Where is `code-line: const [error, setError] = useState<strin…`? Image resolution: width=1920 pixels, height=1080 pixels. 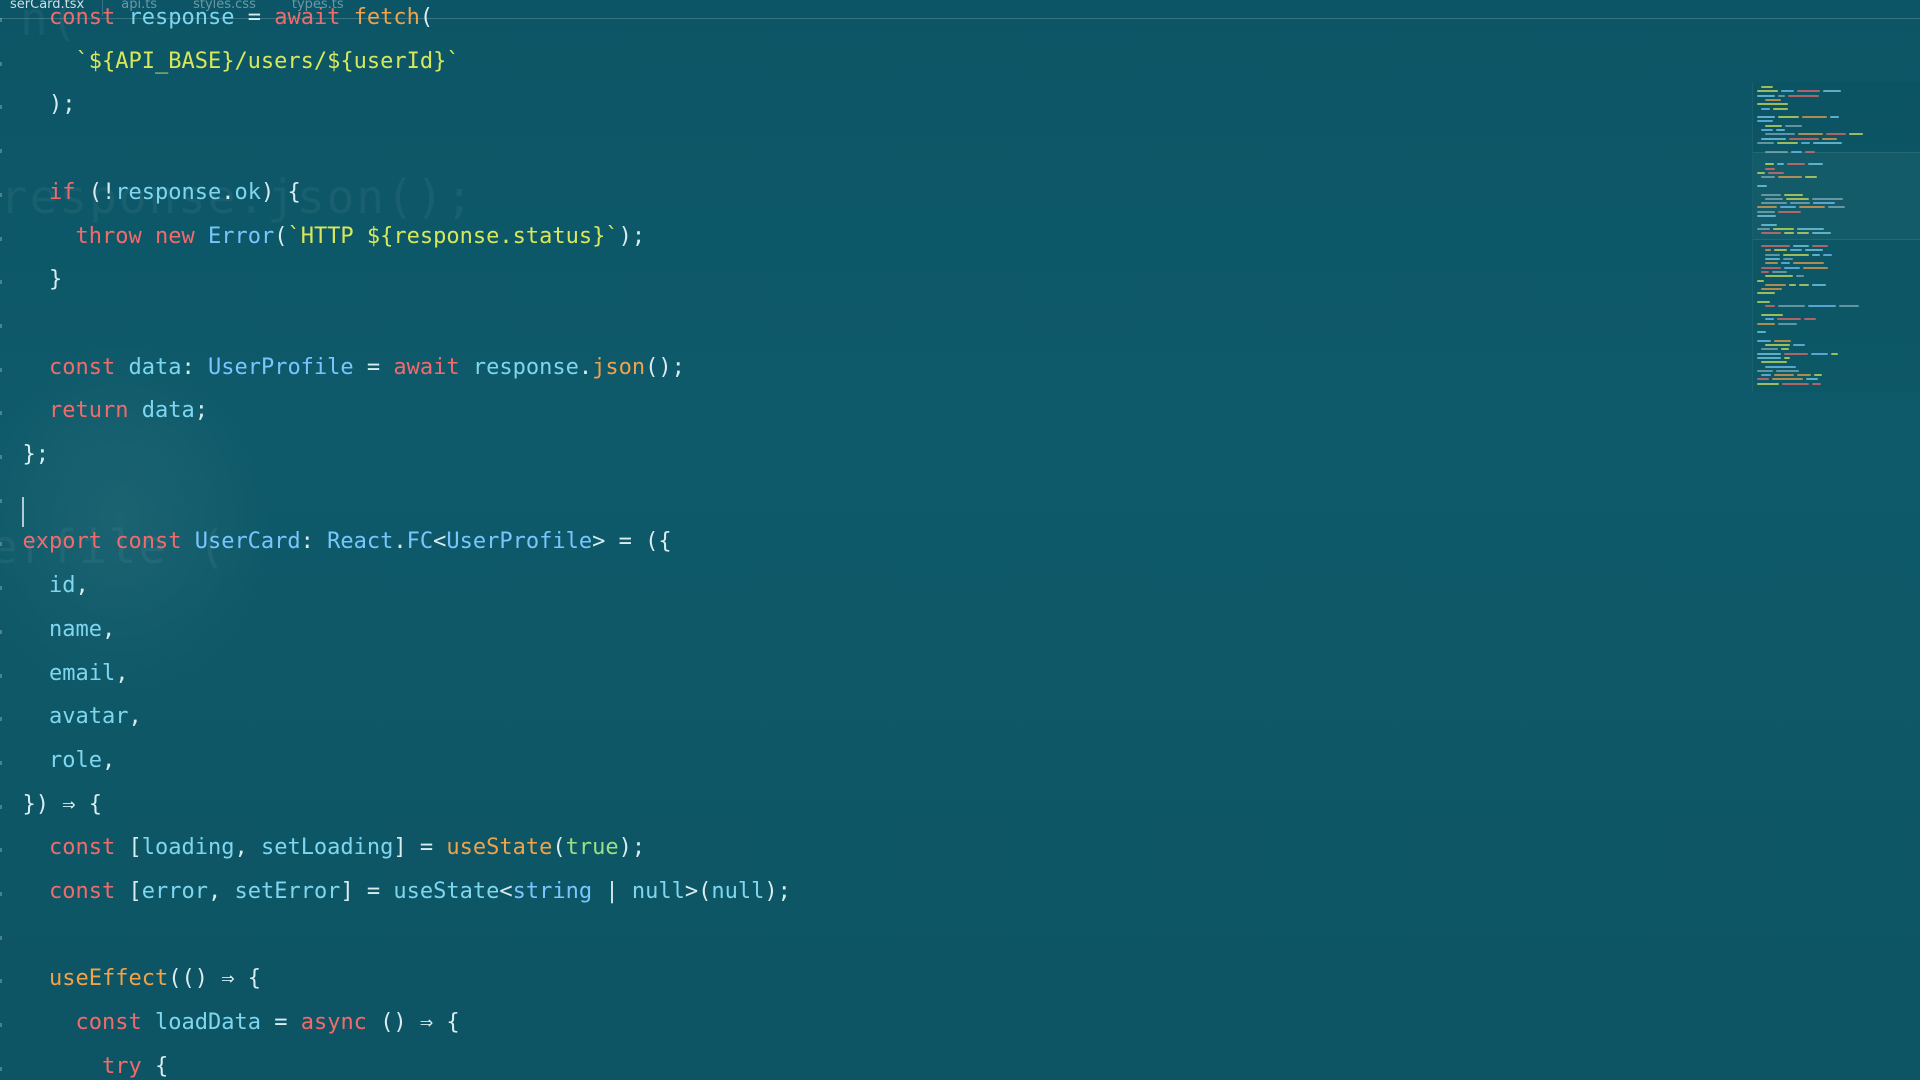 code-line: const [error, setError] = useState<strin… is located at coordinates (420, 892).